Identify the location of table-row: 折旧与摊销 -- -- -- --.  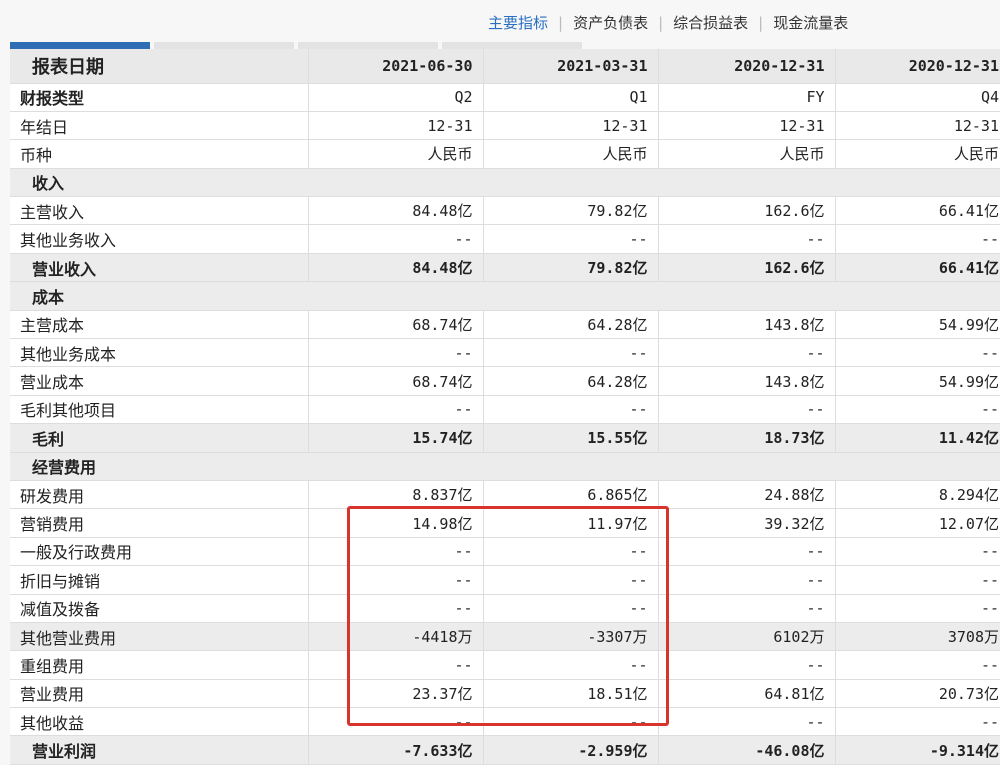
(505, 580).